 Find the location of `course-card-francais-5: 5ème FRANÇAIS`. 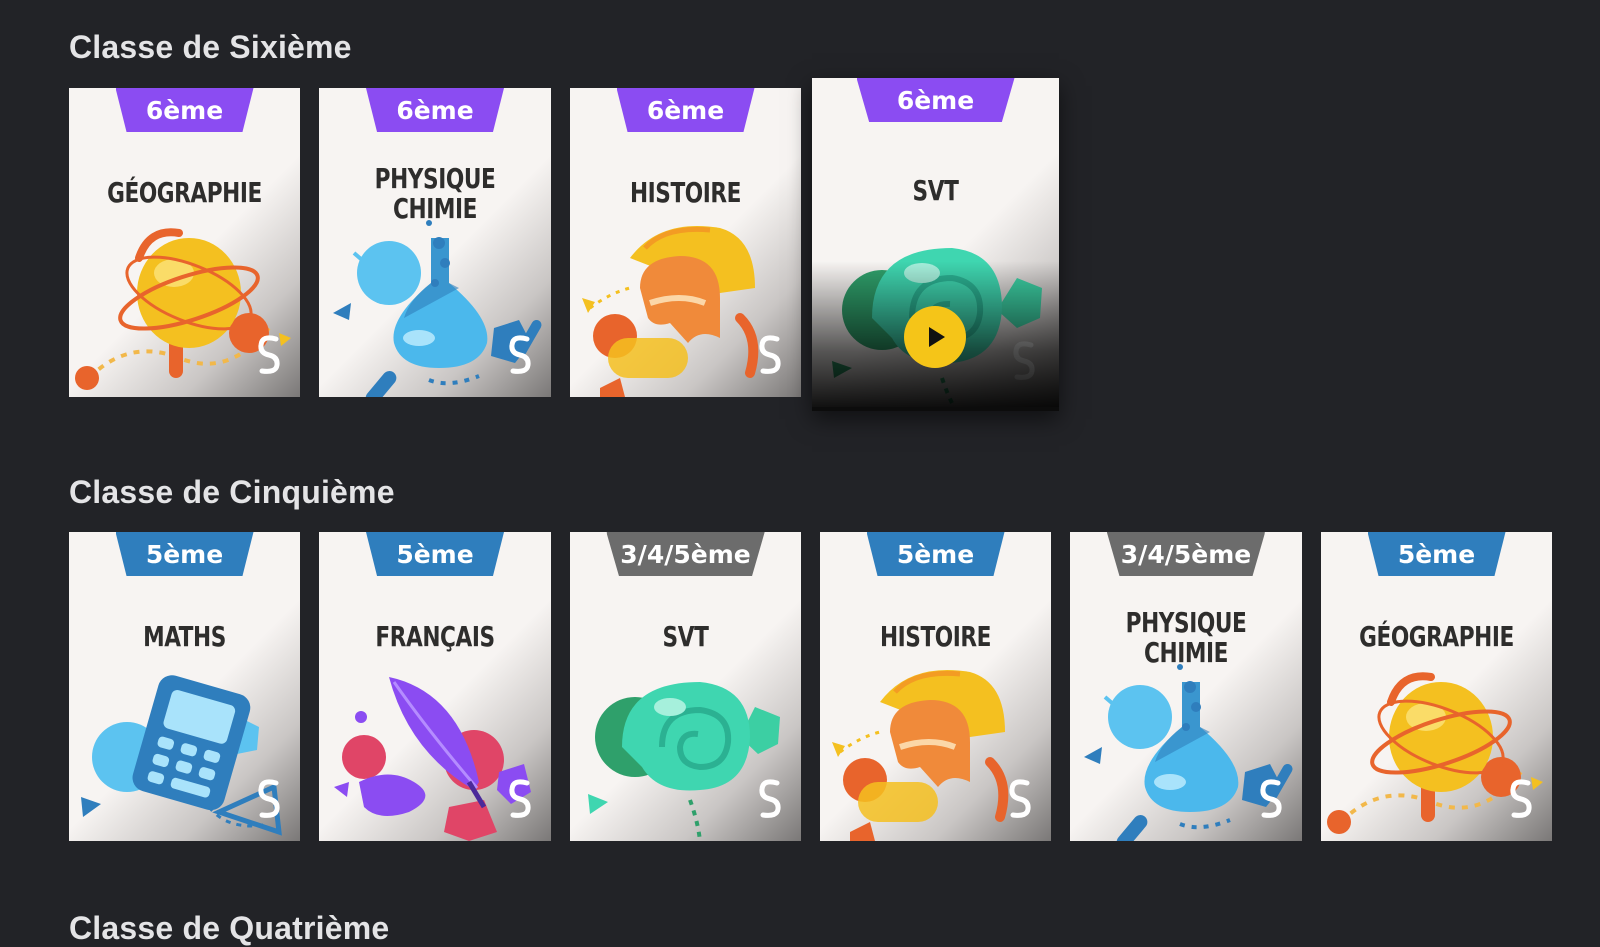

course-card-francais-5: 5ème FRANÇAIS is located at coordinates (435, 686).